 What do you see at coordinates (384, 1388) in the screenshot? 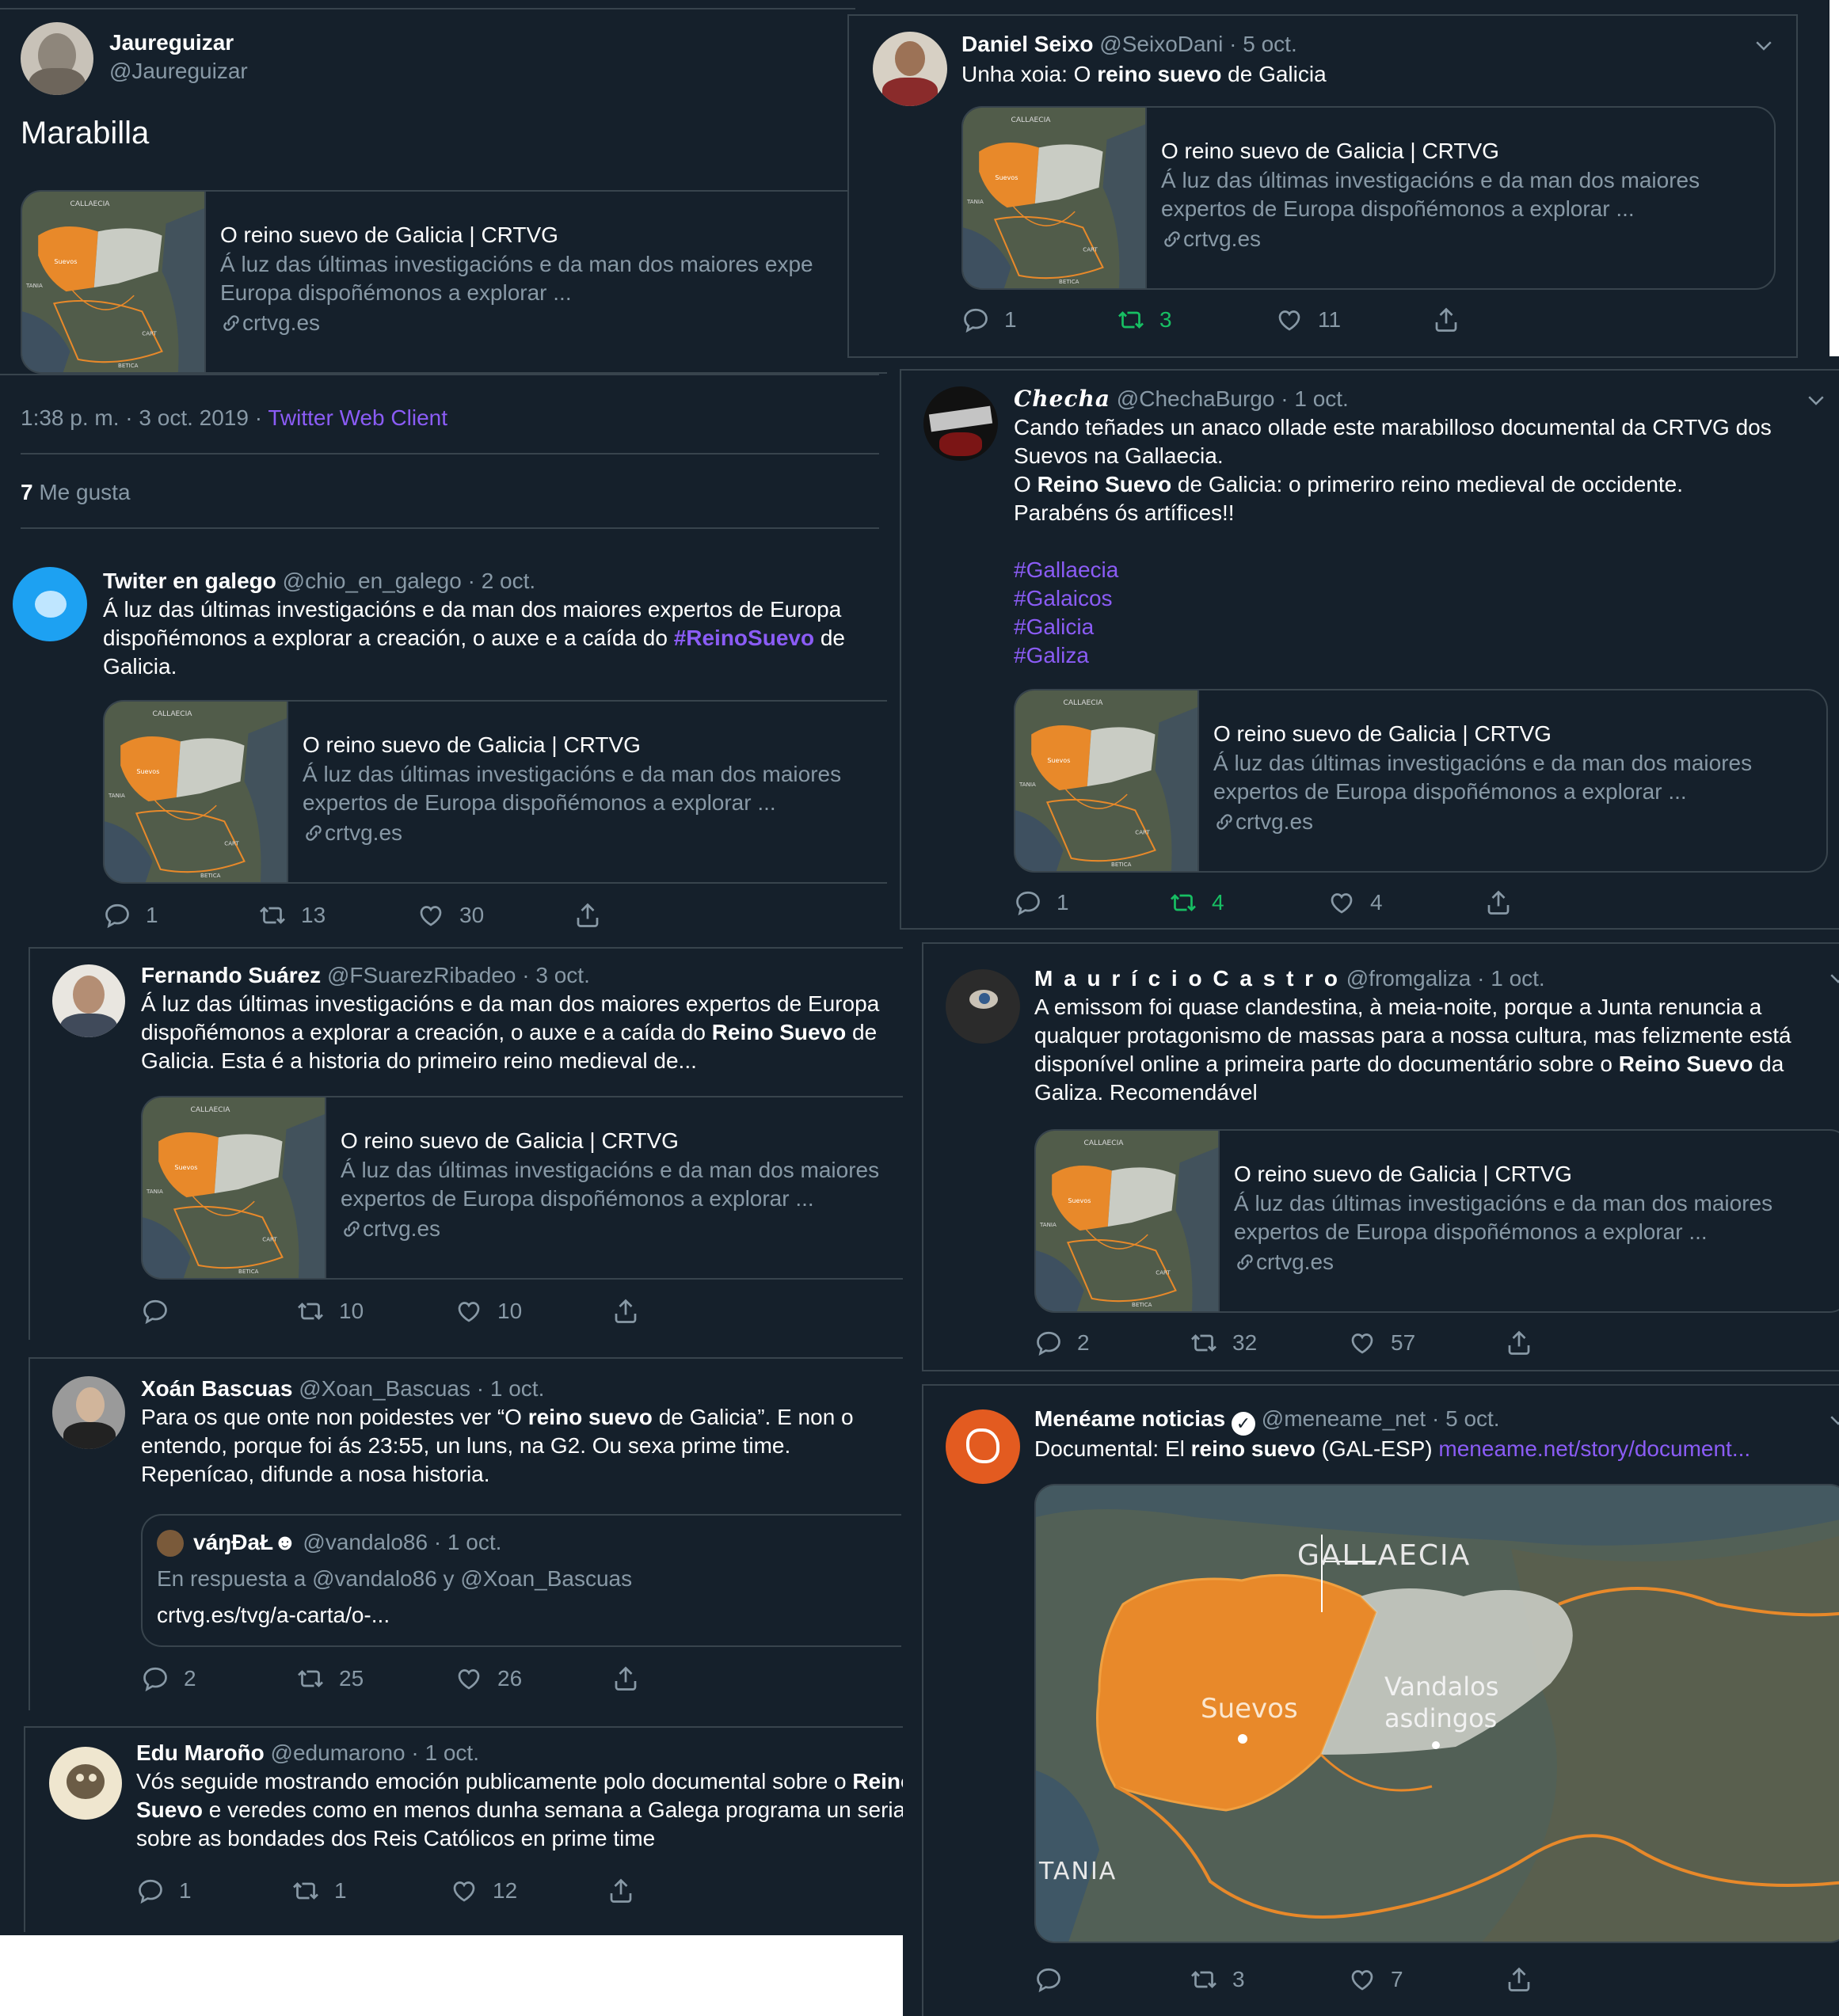
I see `author-handle: @Xoan_Bascuas` at bounding box center [384, 1388].